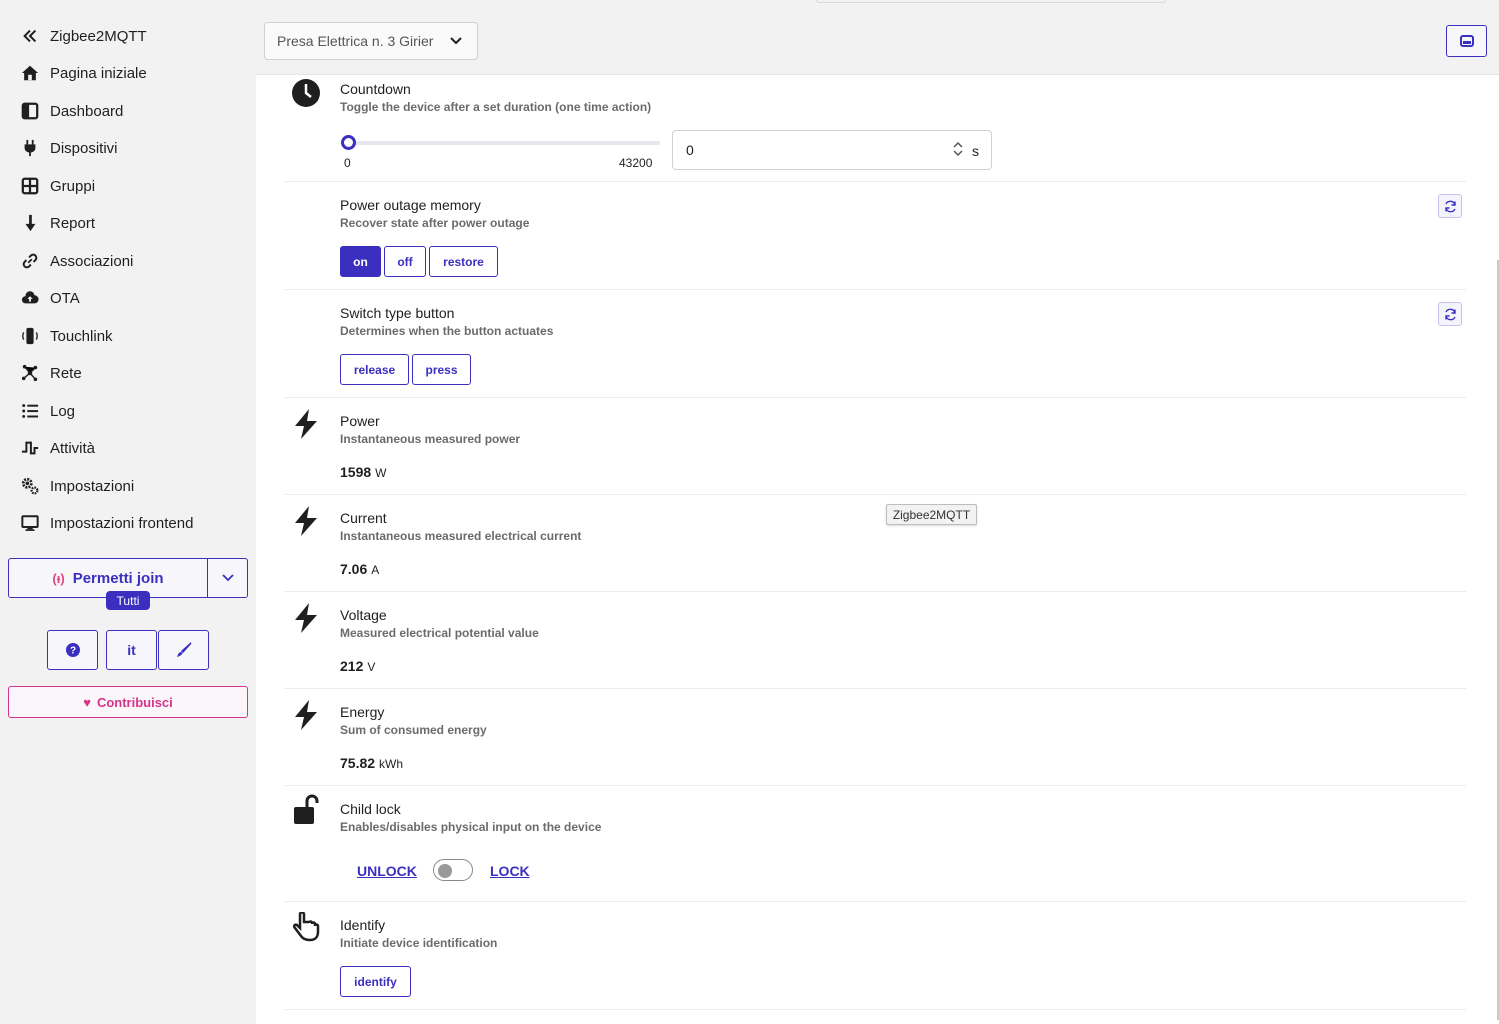 The width and height of the screenshot is (1499, 1024). Describe the element at coordinates (73, 223) in the screenshot. I see `sidebar-item-label: Report` at that location.